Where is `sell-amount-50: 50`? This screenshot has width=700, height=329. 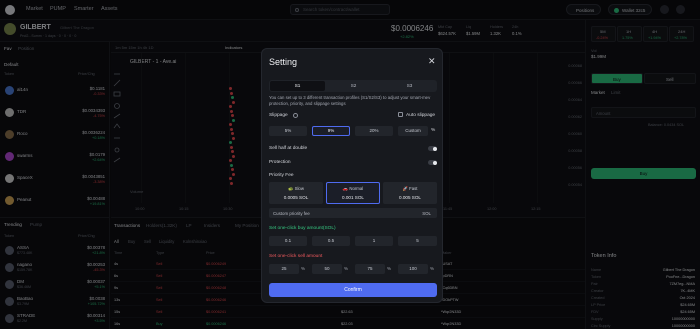 sell-amount-50: 50 is located at coordinates (327, 269).